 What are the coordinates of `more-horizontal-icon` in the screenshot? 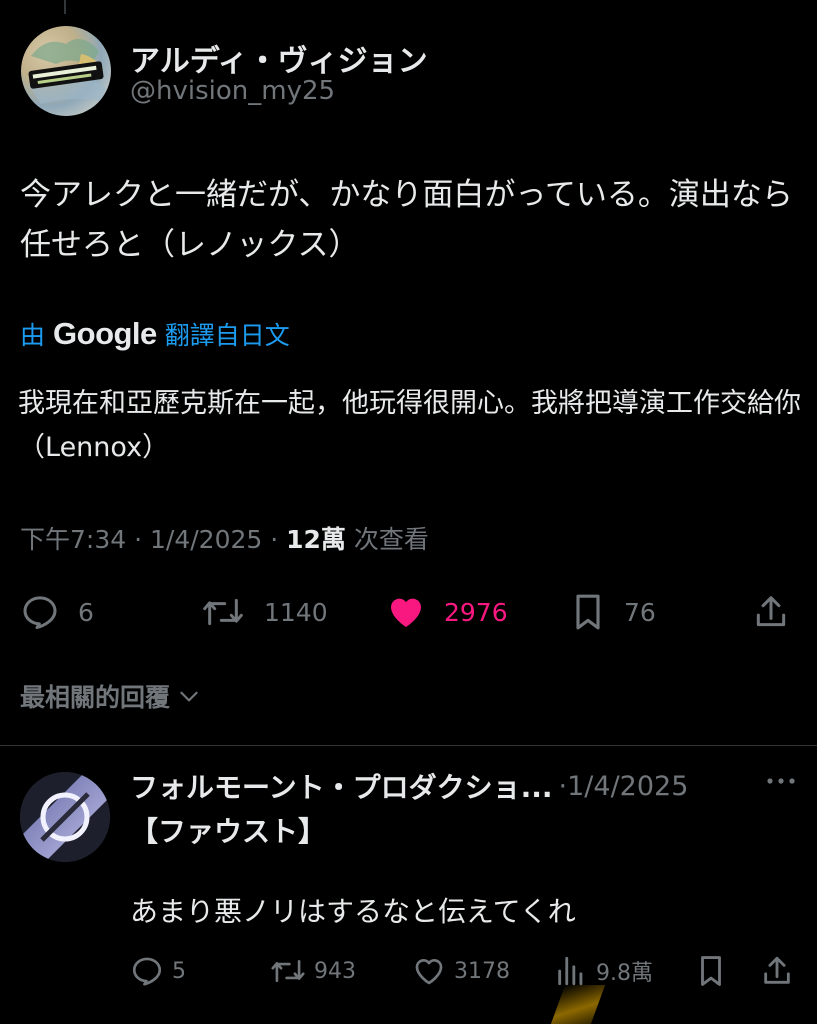 It's located at (781, 781).